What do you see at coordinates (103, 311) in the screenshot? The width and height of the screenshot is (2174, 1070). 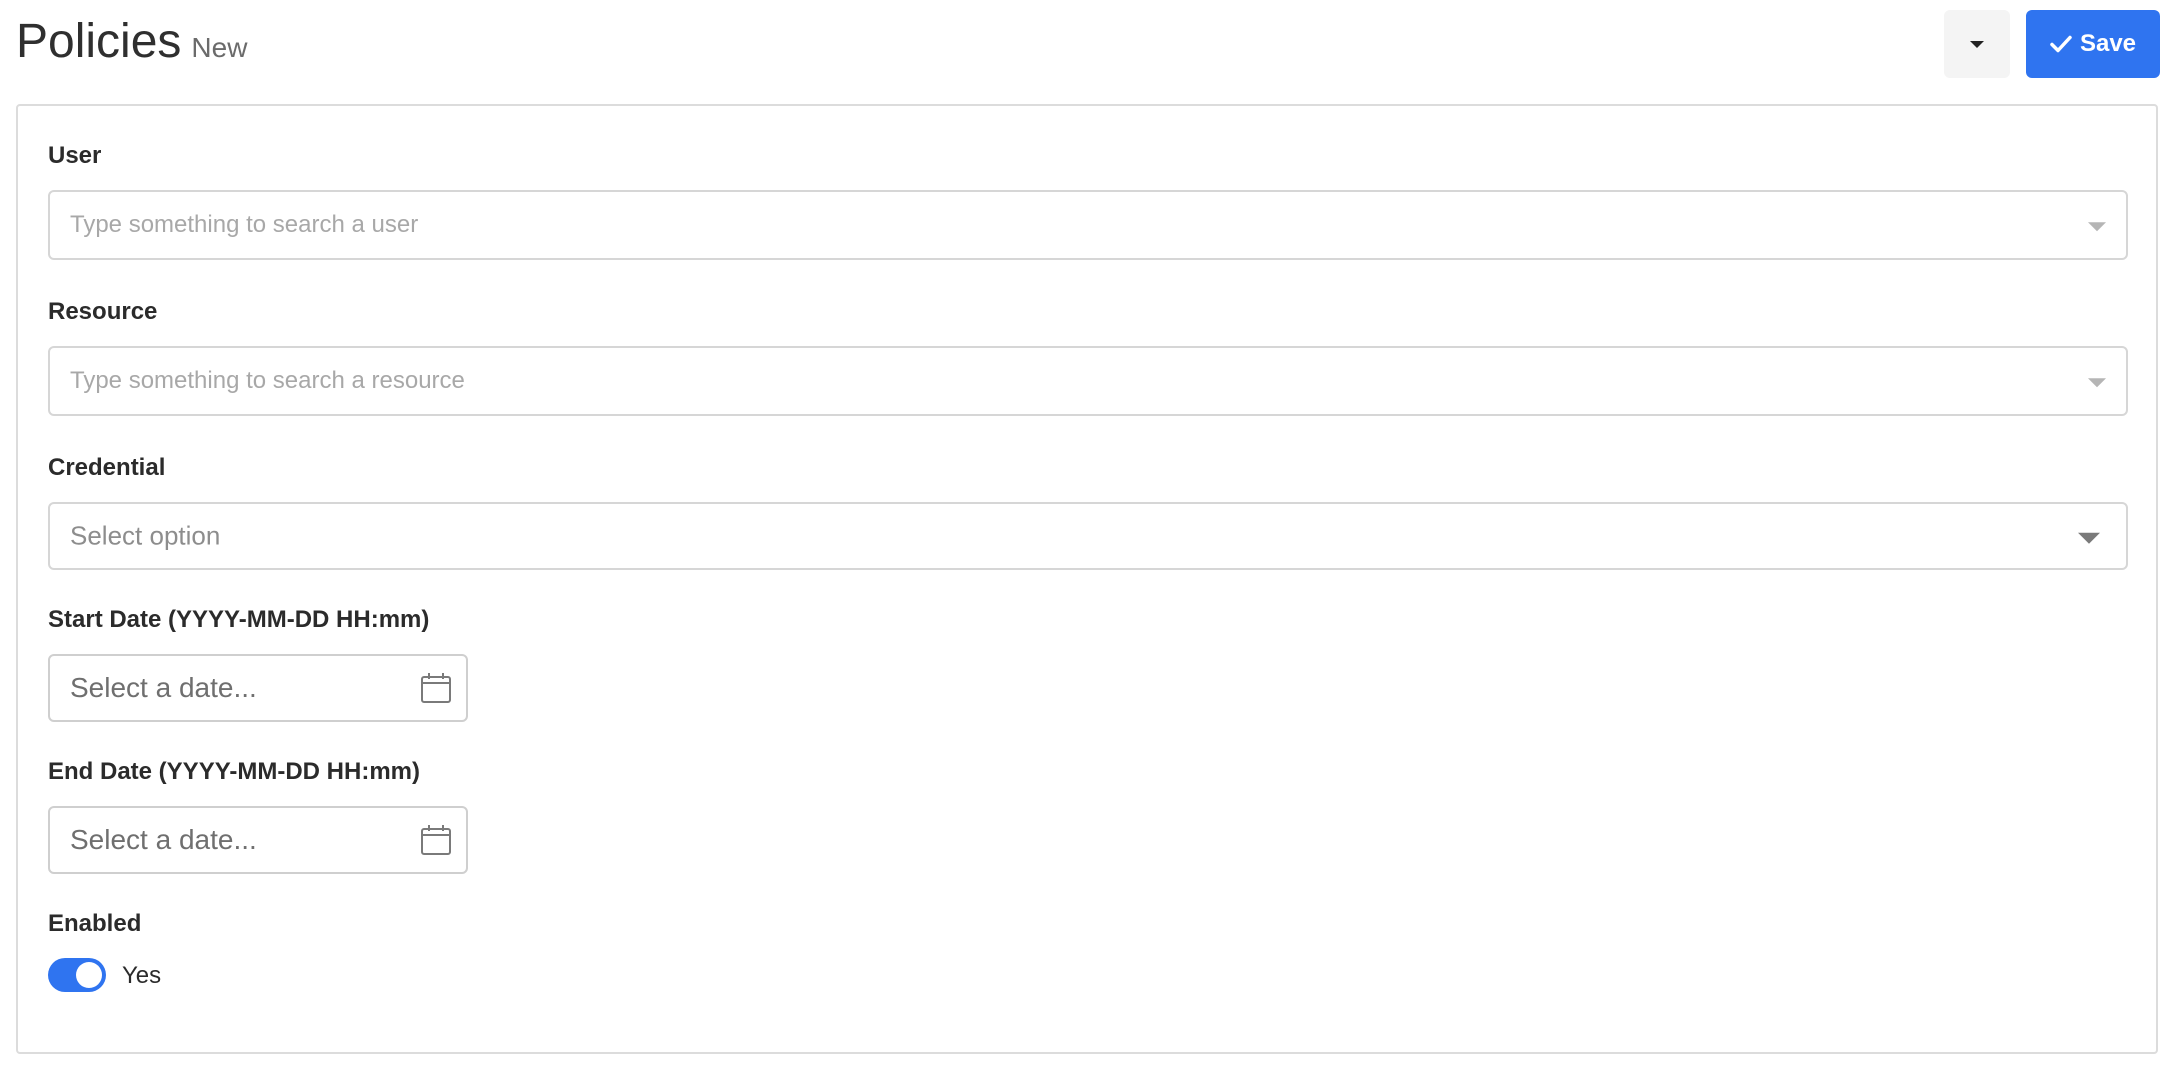 I see `resource-label: Resource` at bounding box center [103, 311].